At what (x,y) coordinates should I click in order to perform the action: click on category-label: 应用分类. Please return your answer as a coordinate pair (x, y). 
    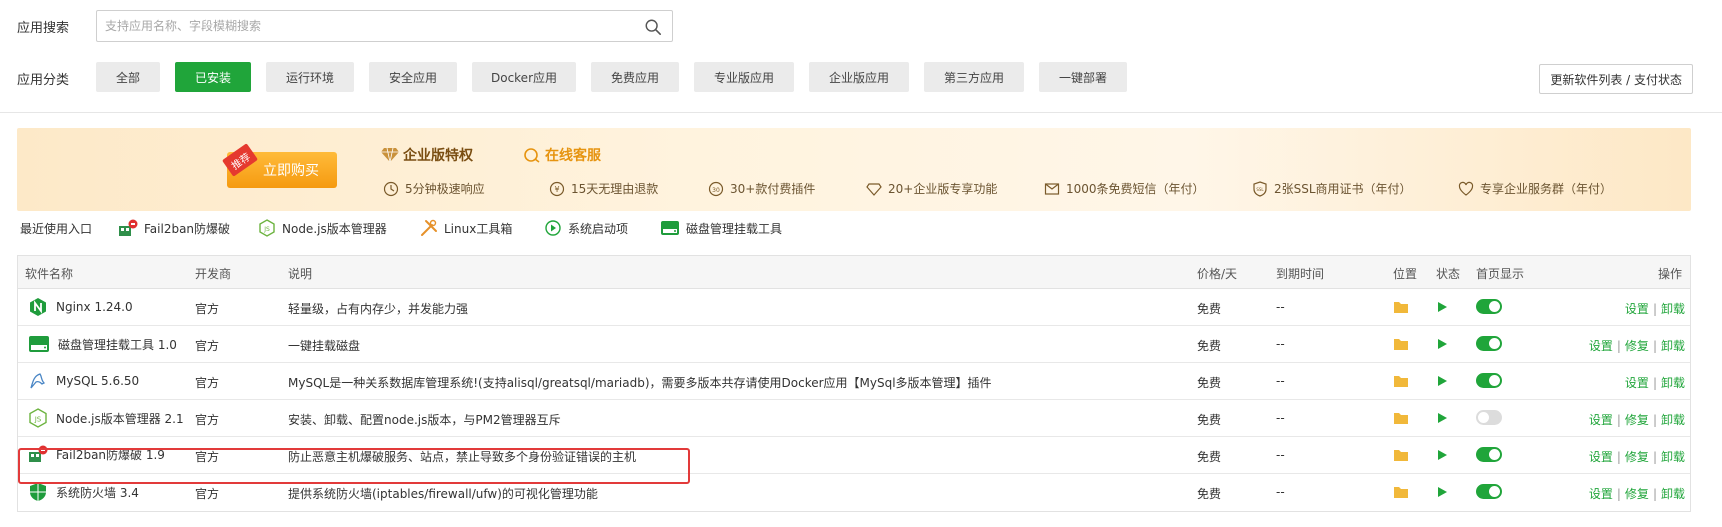
    Looking at the image, I should click on (43, 80).